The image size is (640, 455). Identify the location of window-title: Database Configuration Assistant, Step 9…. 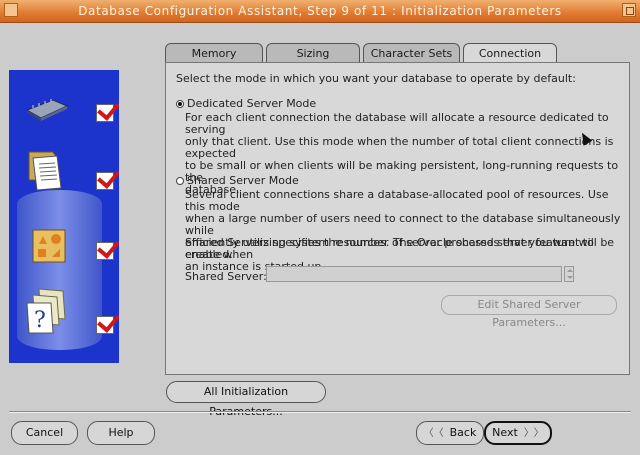
(320, 11).